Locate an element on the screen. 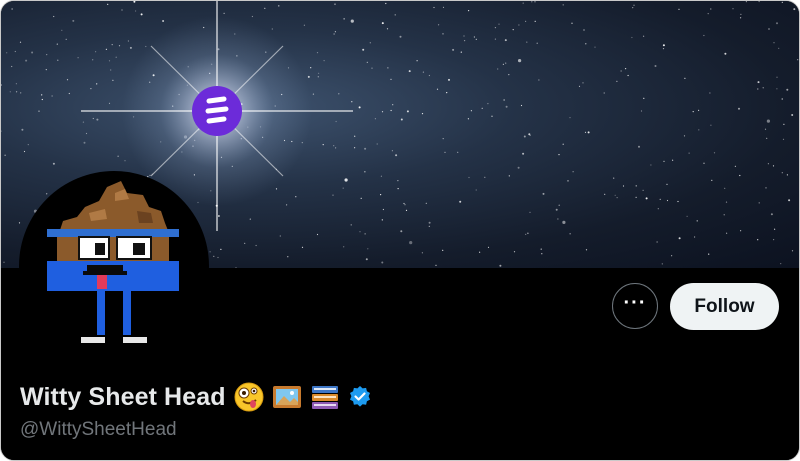  zany-face-icon is located at coordinates (249, 397).